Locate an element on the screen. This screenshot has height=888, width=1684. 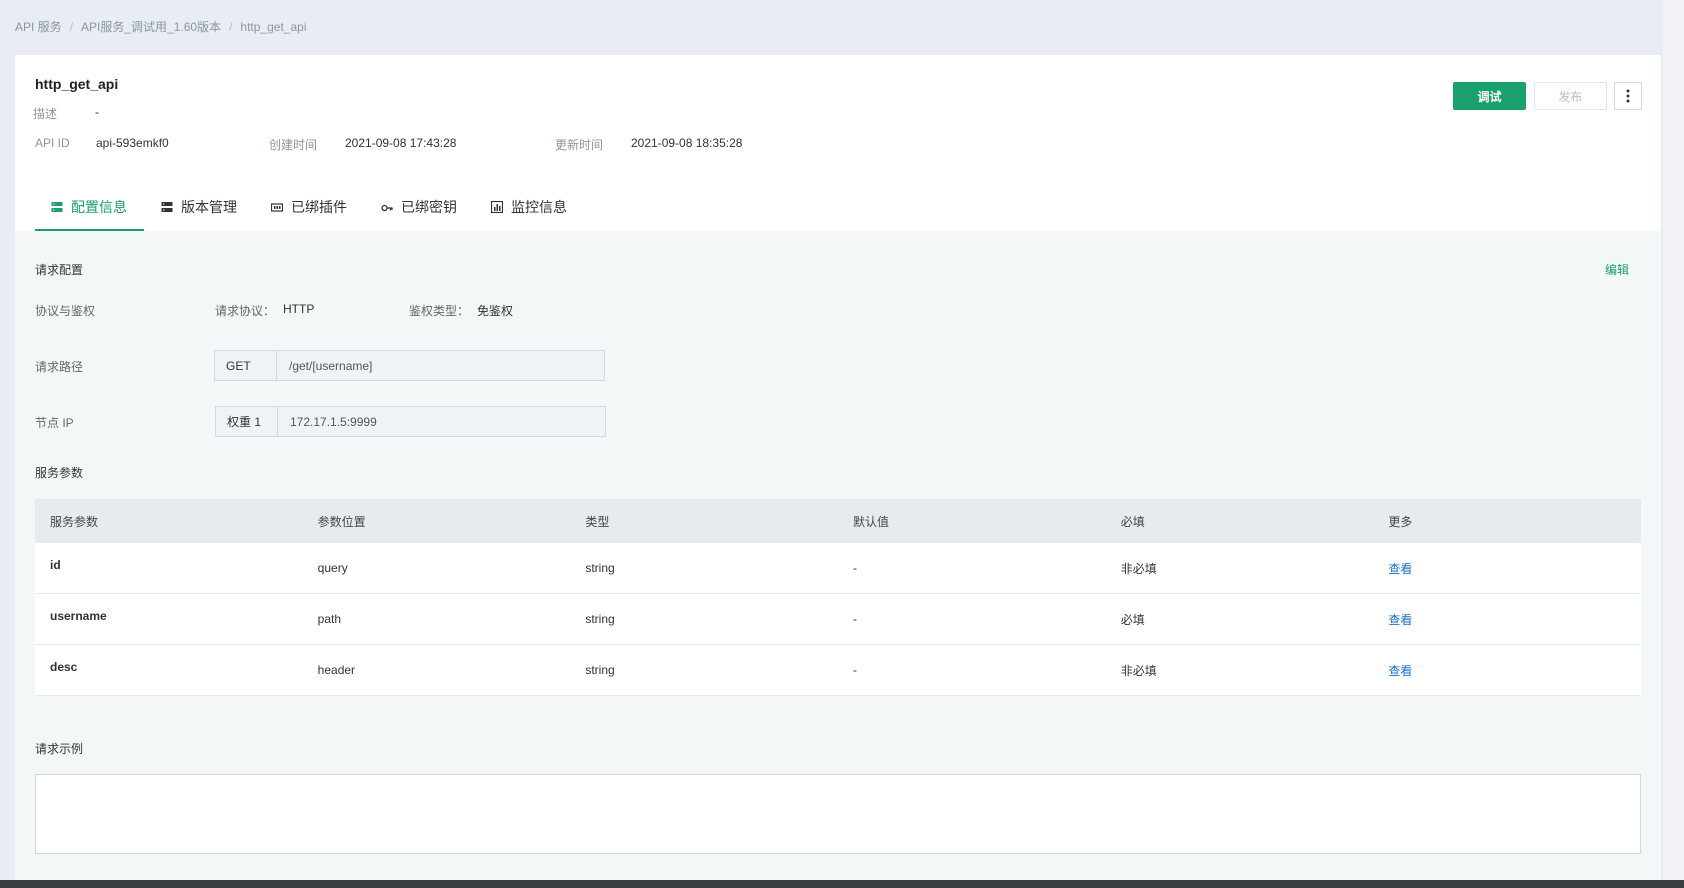
request-path-label: 请求路径 is located at coordinates (59, 367).